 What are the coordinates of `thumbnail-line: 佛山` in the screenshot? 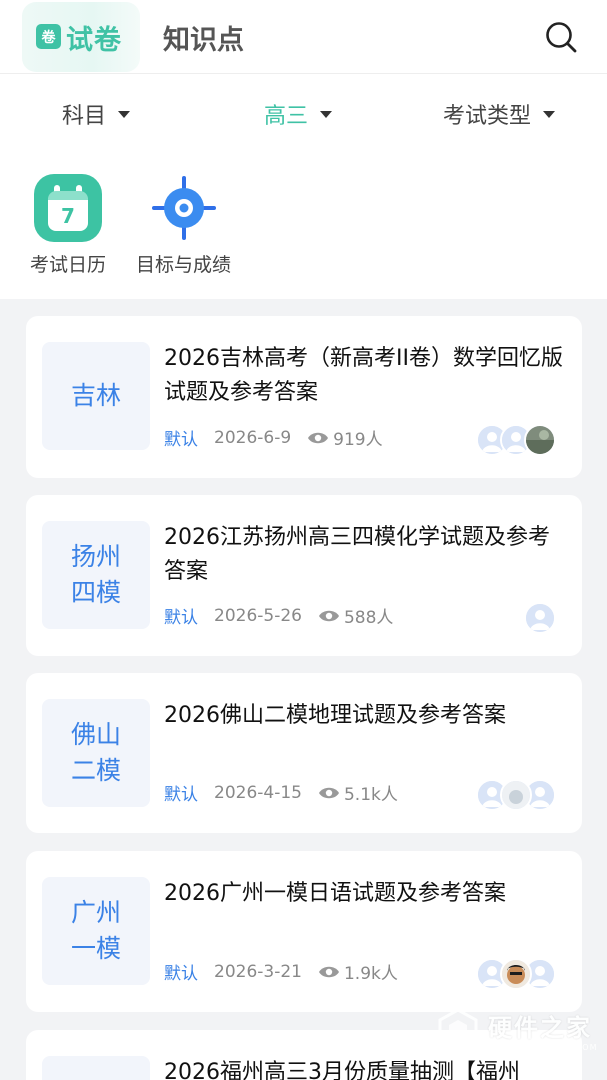 It's located at (95, 734).